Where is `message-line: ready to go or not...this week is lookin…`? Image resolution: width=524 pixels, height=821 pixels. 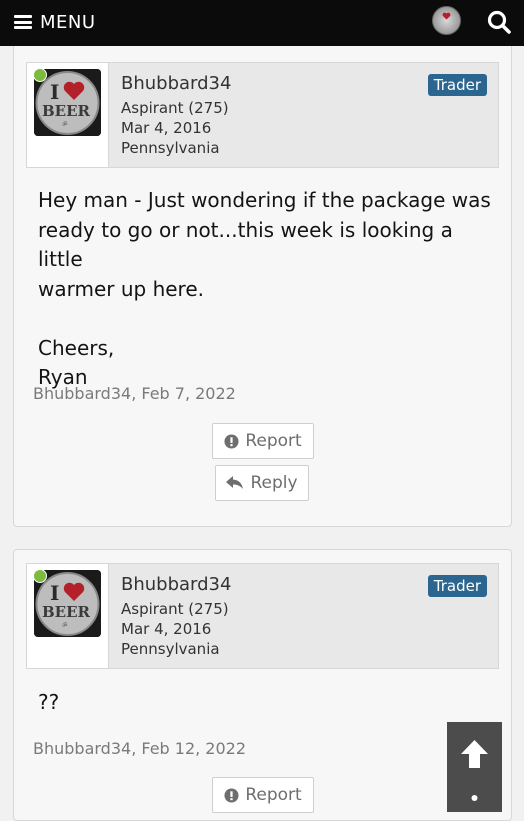 message-line: ready to go or not...this week is lookin… is located at coordinates (245, 244).